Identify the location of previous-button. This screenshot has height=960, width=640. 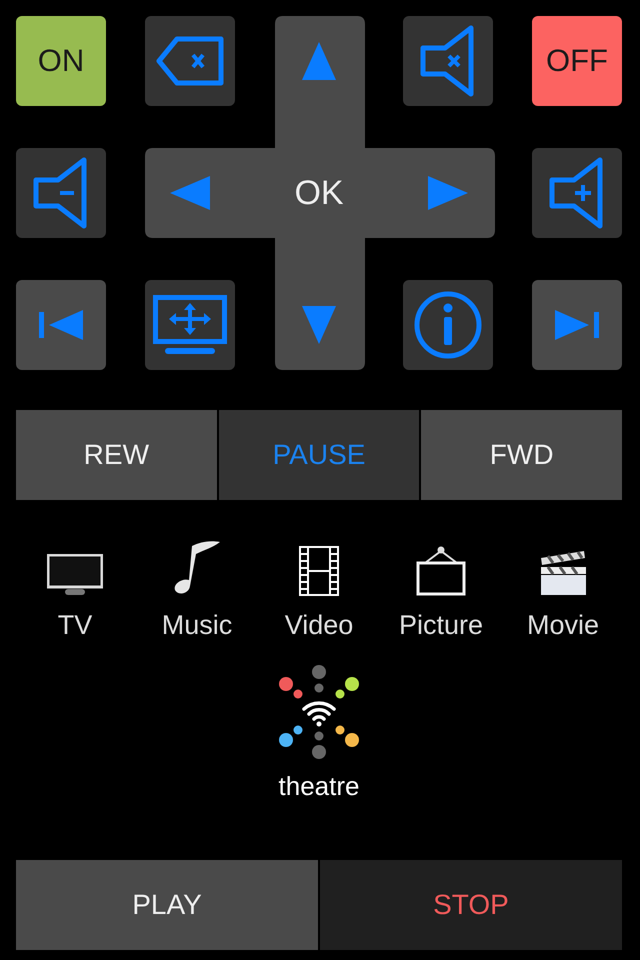
(61, 325).